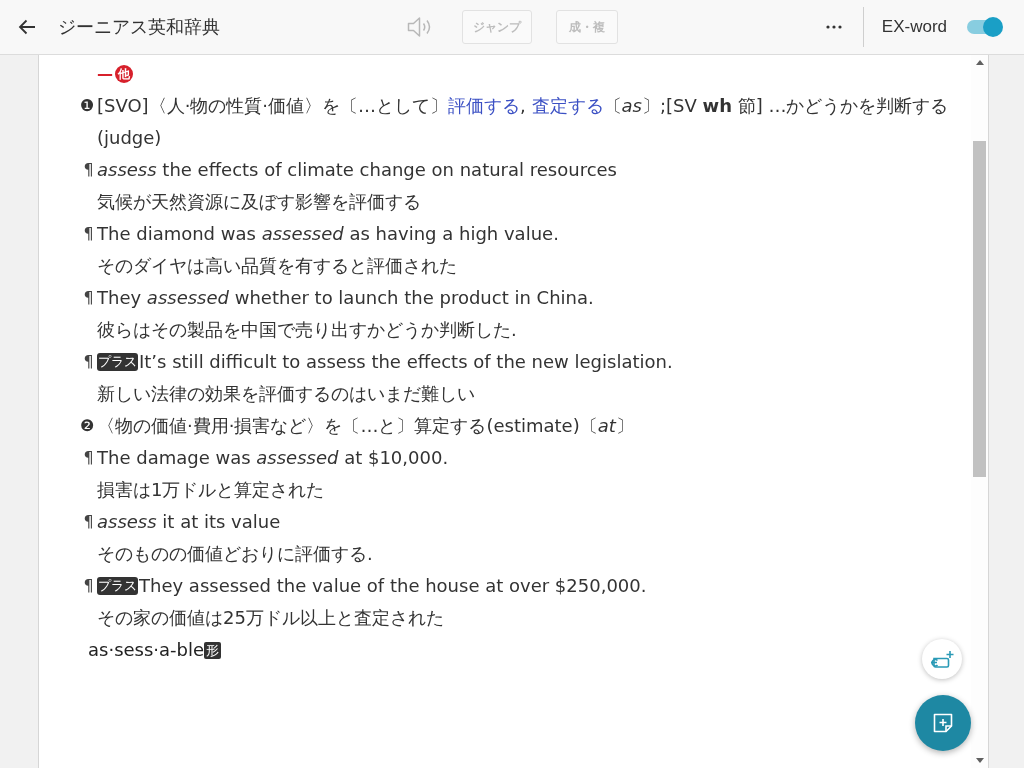 This screenshot has width=1024, height=768. What do you see at coordinates (567, 105) in the screenshot?
I see `definition-link: 査定する` at bounding box center [567, 105].